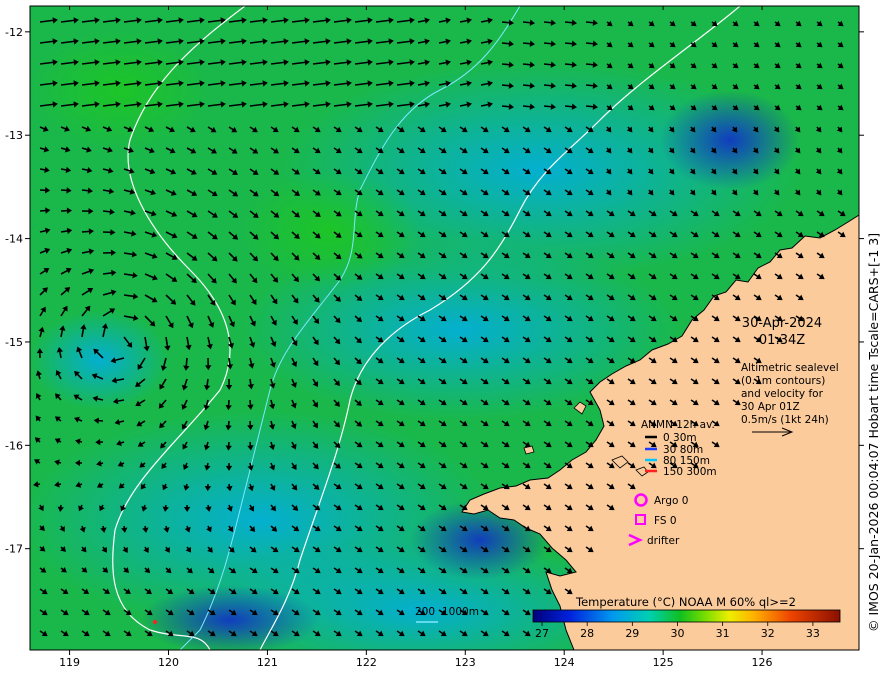 Image resolution: width=880 pixels, height=680 pixels. What do you see at coordinates (267, 662) in the screenshot?
I see `lon-tick-label: 121` at bounding box center [267, 662].